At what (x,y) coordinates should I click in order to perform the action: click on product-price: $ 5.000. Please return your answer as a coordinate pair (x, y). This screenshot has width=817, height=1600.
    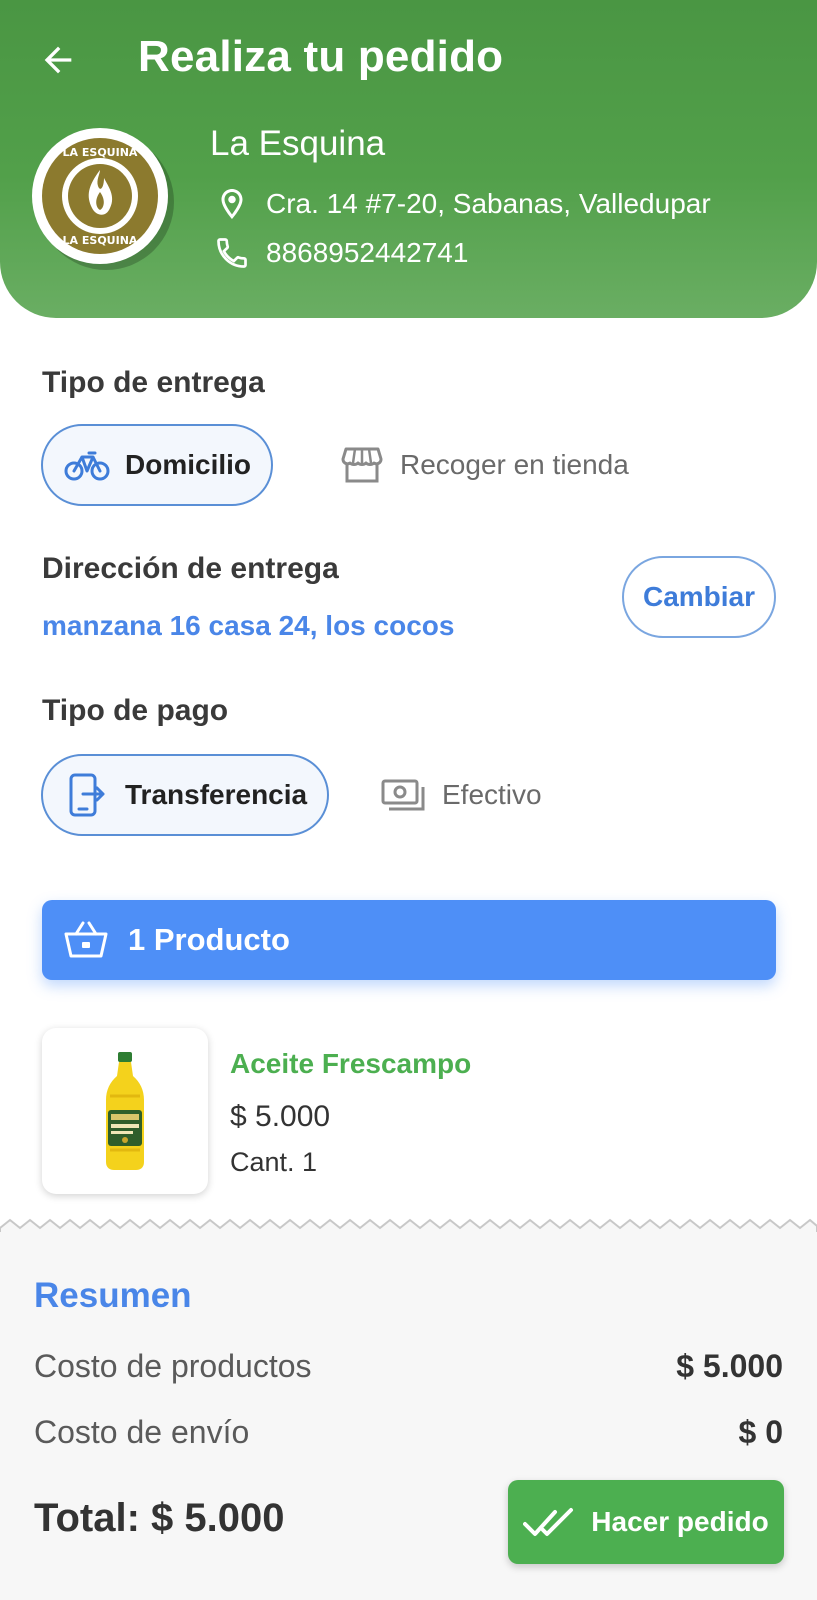
    Looking at the image, I should click on (280, 1116).